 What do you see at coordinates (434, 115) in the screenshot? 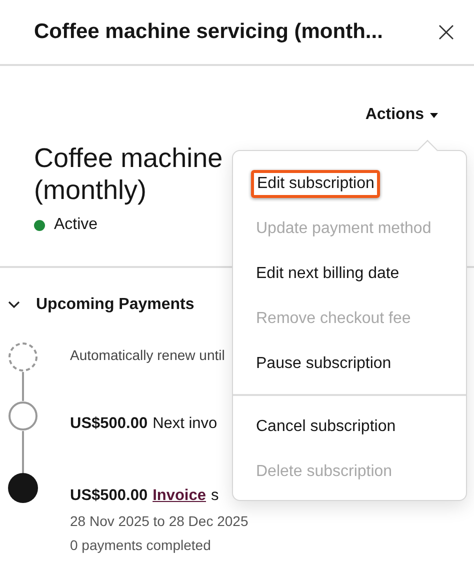
I see `caret-icon` at bounding box center [434, 115].